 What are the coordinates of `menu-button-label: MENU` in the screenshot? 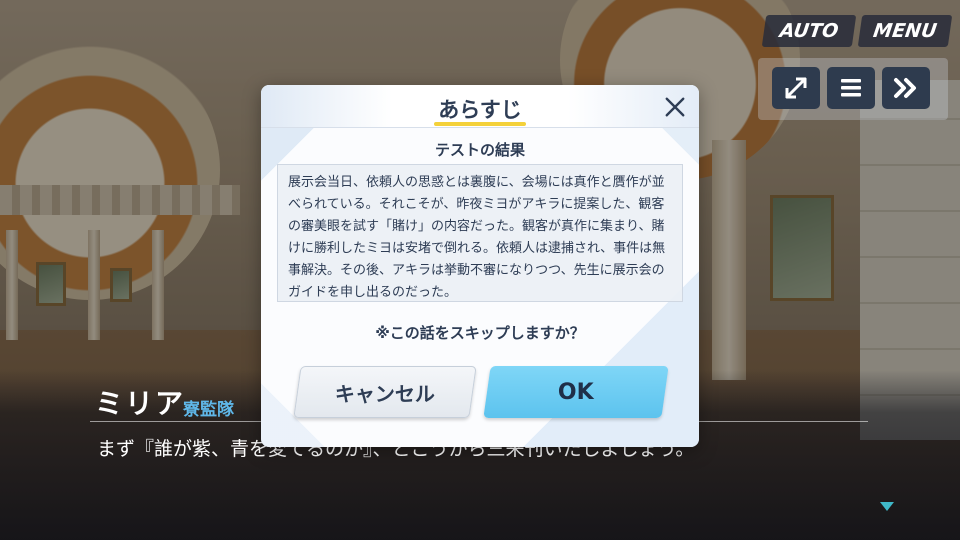 It's located at (905, 31).